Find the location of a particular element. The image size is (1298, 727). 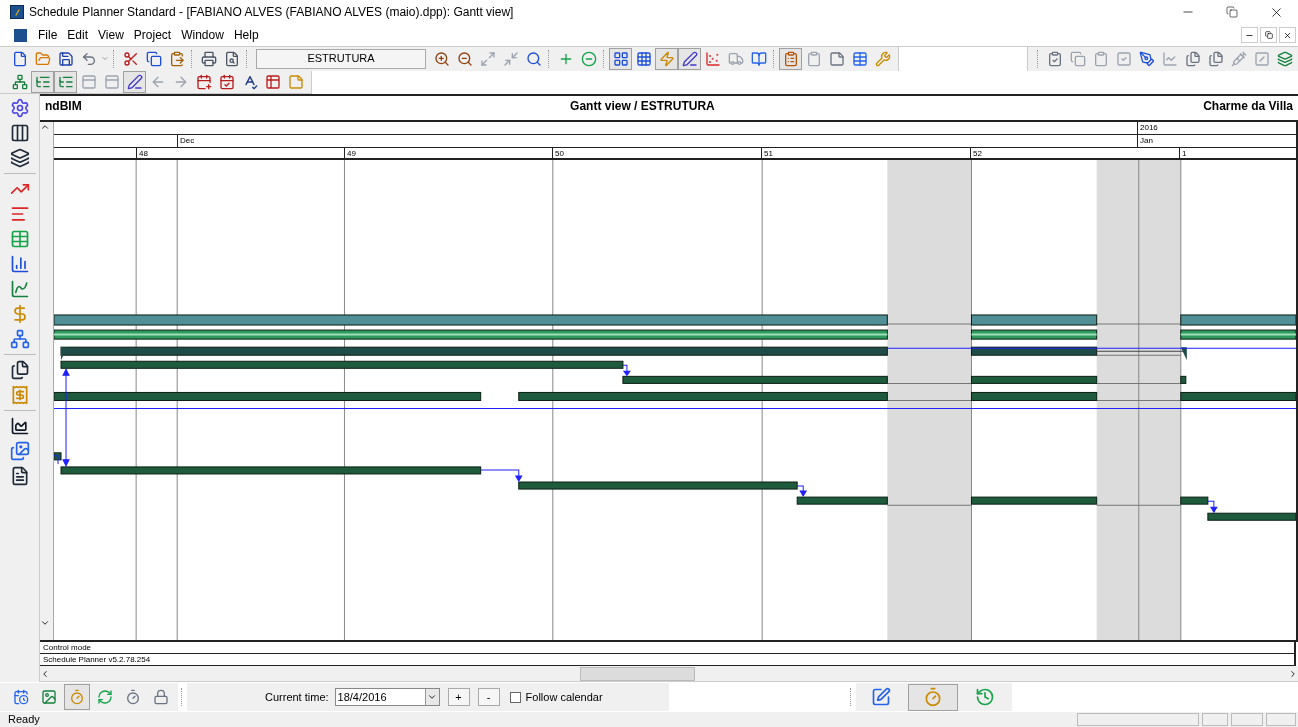

year-label: 2016 is located at coordinates (1147, 128).